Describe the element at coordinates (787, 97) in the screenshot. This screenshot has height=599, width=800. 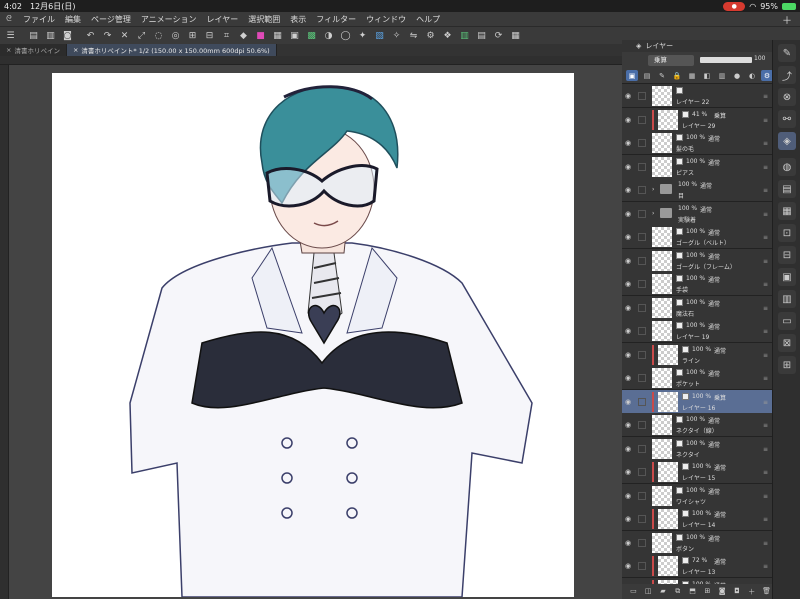
I see `tool-property-icon: ⊗` at that location.